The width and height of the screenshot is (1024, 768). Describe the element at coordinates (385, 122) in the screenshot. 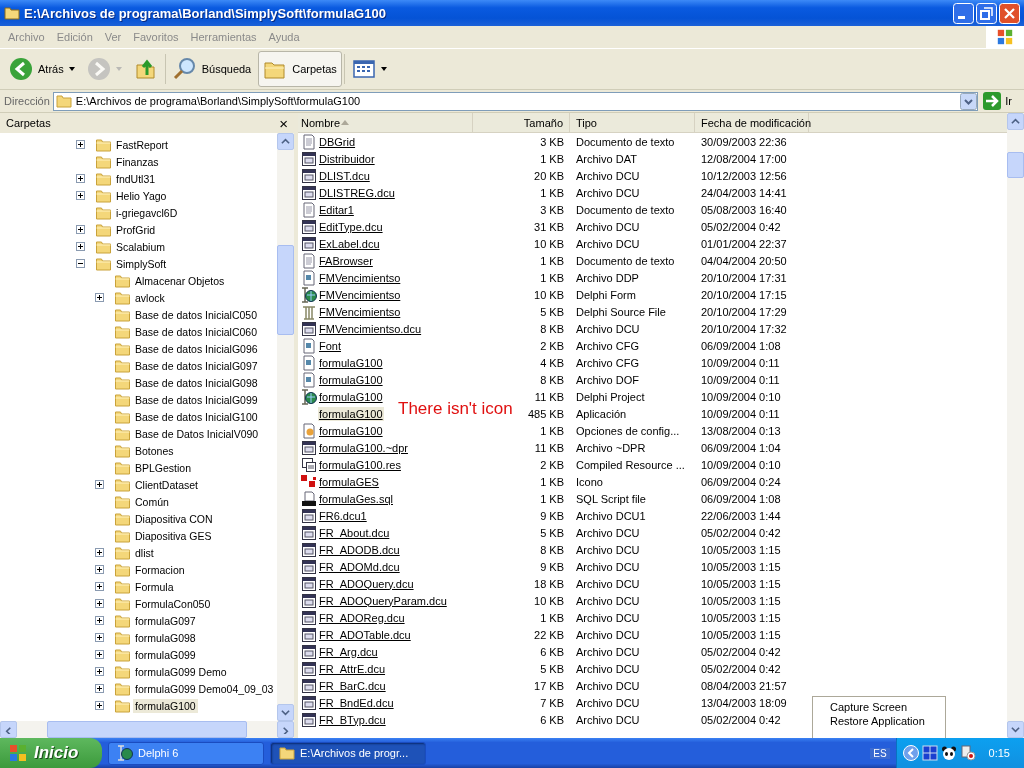

I see `column-header: Nombre` at that location.